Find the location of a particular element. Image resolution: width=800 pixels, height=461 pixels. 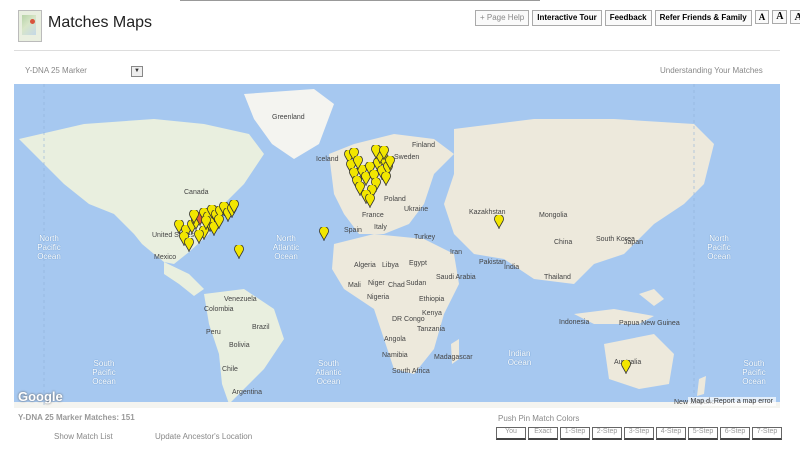

map-label: Poland is located at coordinates (395, 199).